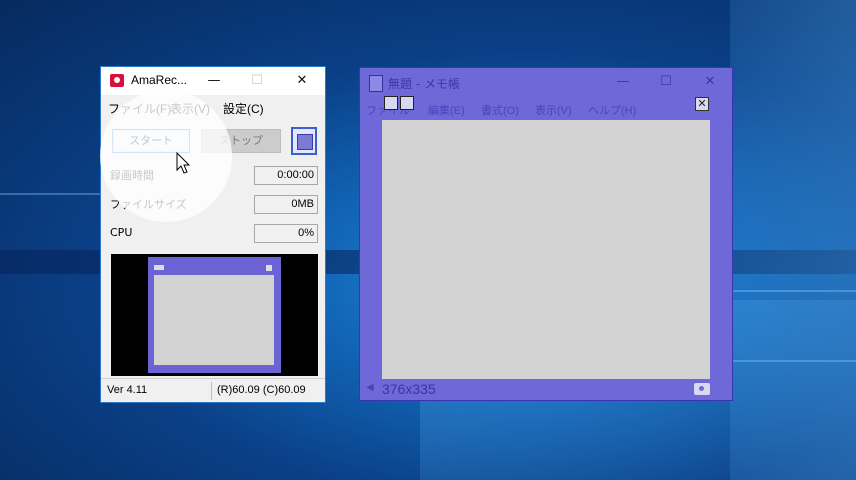 The width and height of the screenshot is (856, 480). What do you see at coordinates (399, 104) in the screenshot?
I see `capture-tool-icons` at bounding box center [399, 104].